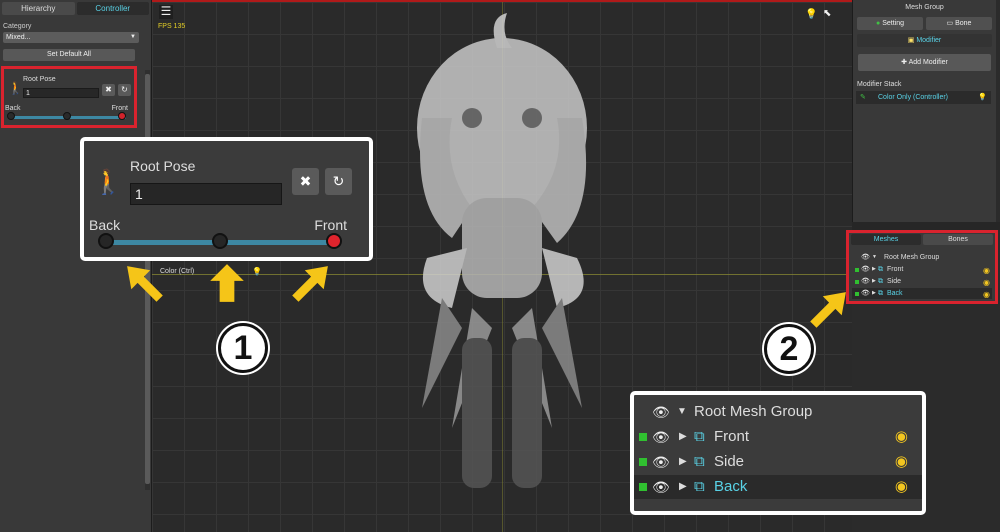  What do you see at coordinates (166, 12) in the screenshot?
I see `menu-icon: ☰` at bounding box center [166, 12].